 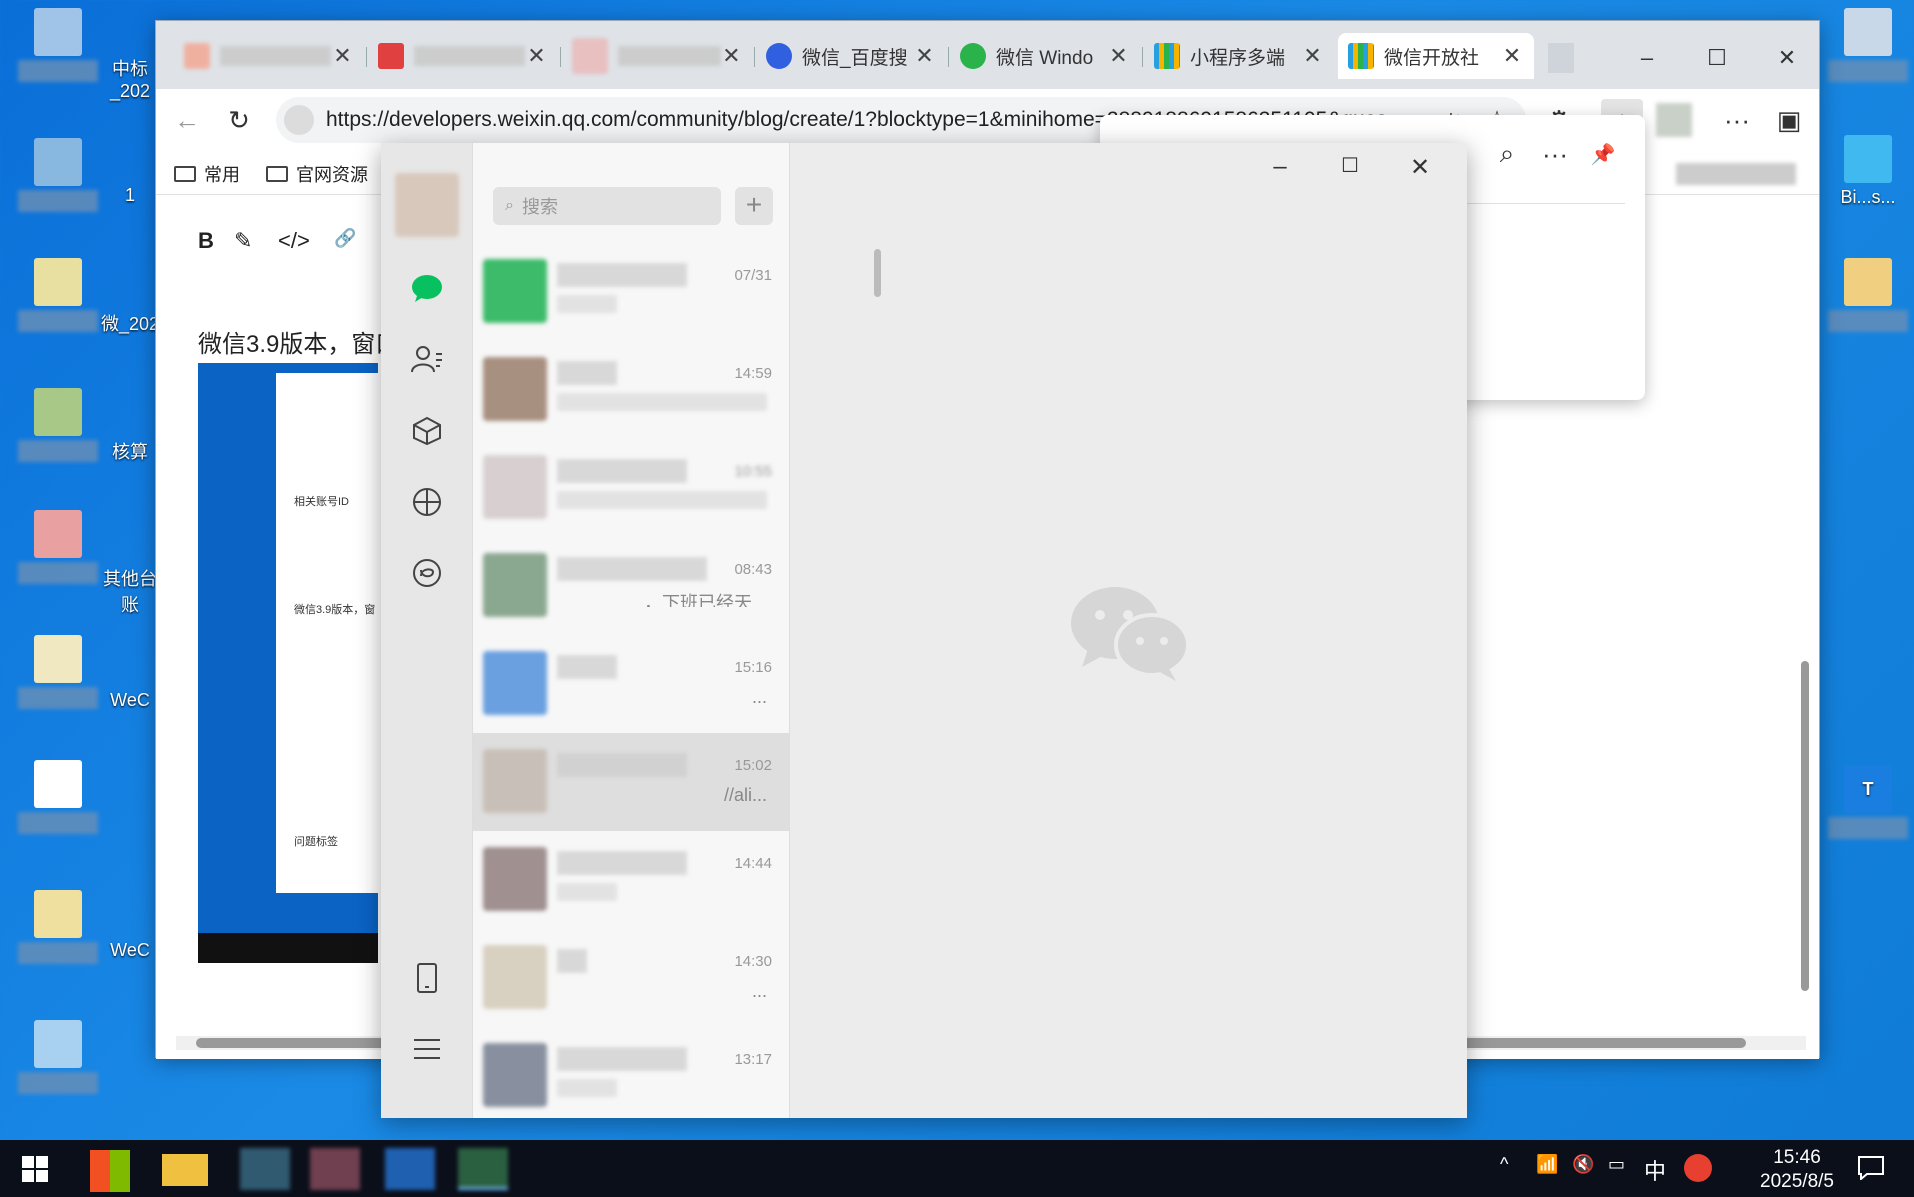 What do you see at coordinates (1280, 168) in the screenshot?
I see `wechat-minimize-button: –` at bounding box center [1280, 168].